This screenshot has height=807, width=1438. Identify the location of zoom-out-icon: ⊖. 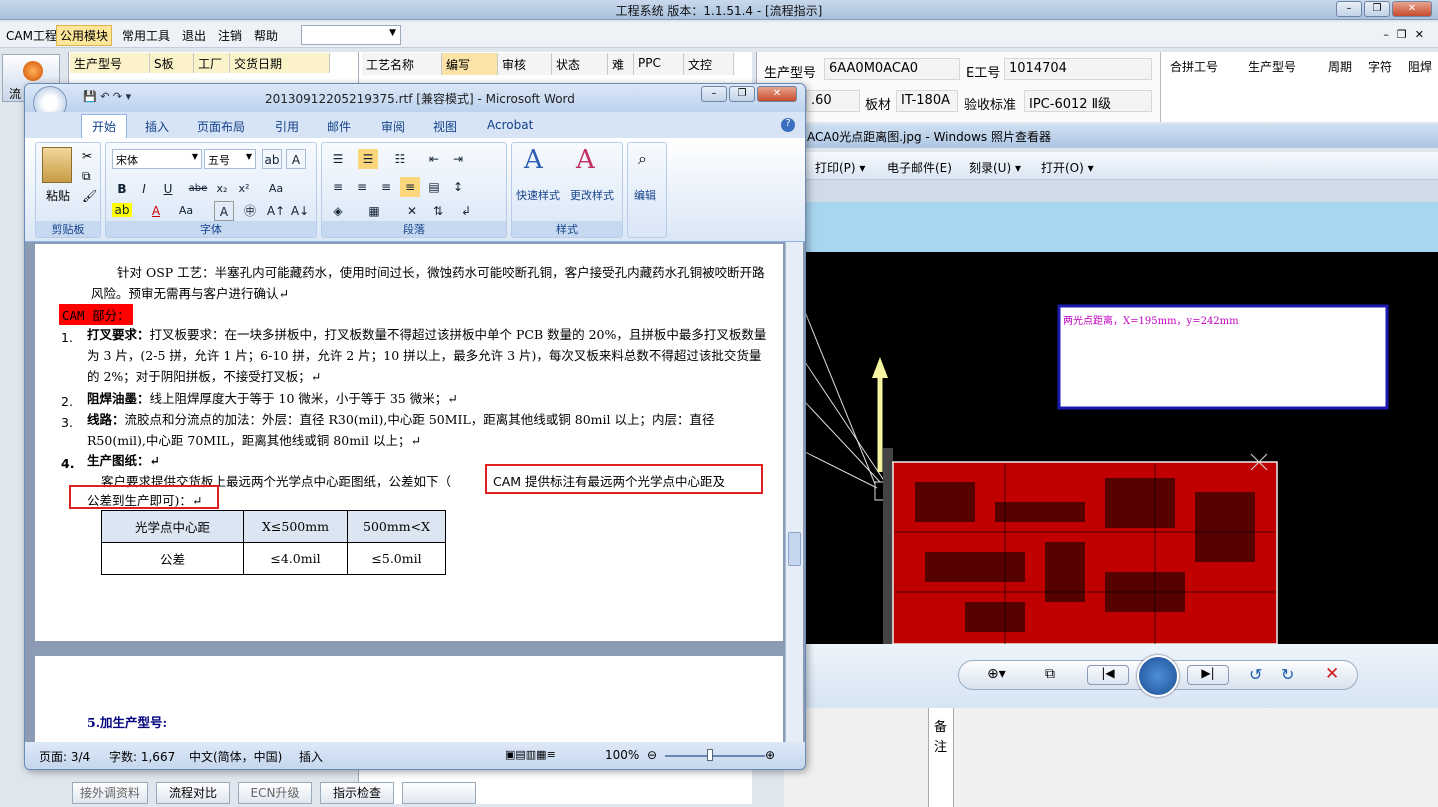
(652, 755).